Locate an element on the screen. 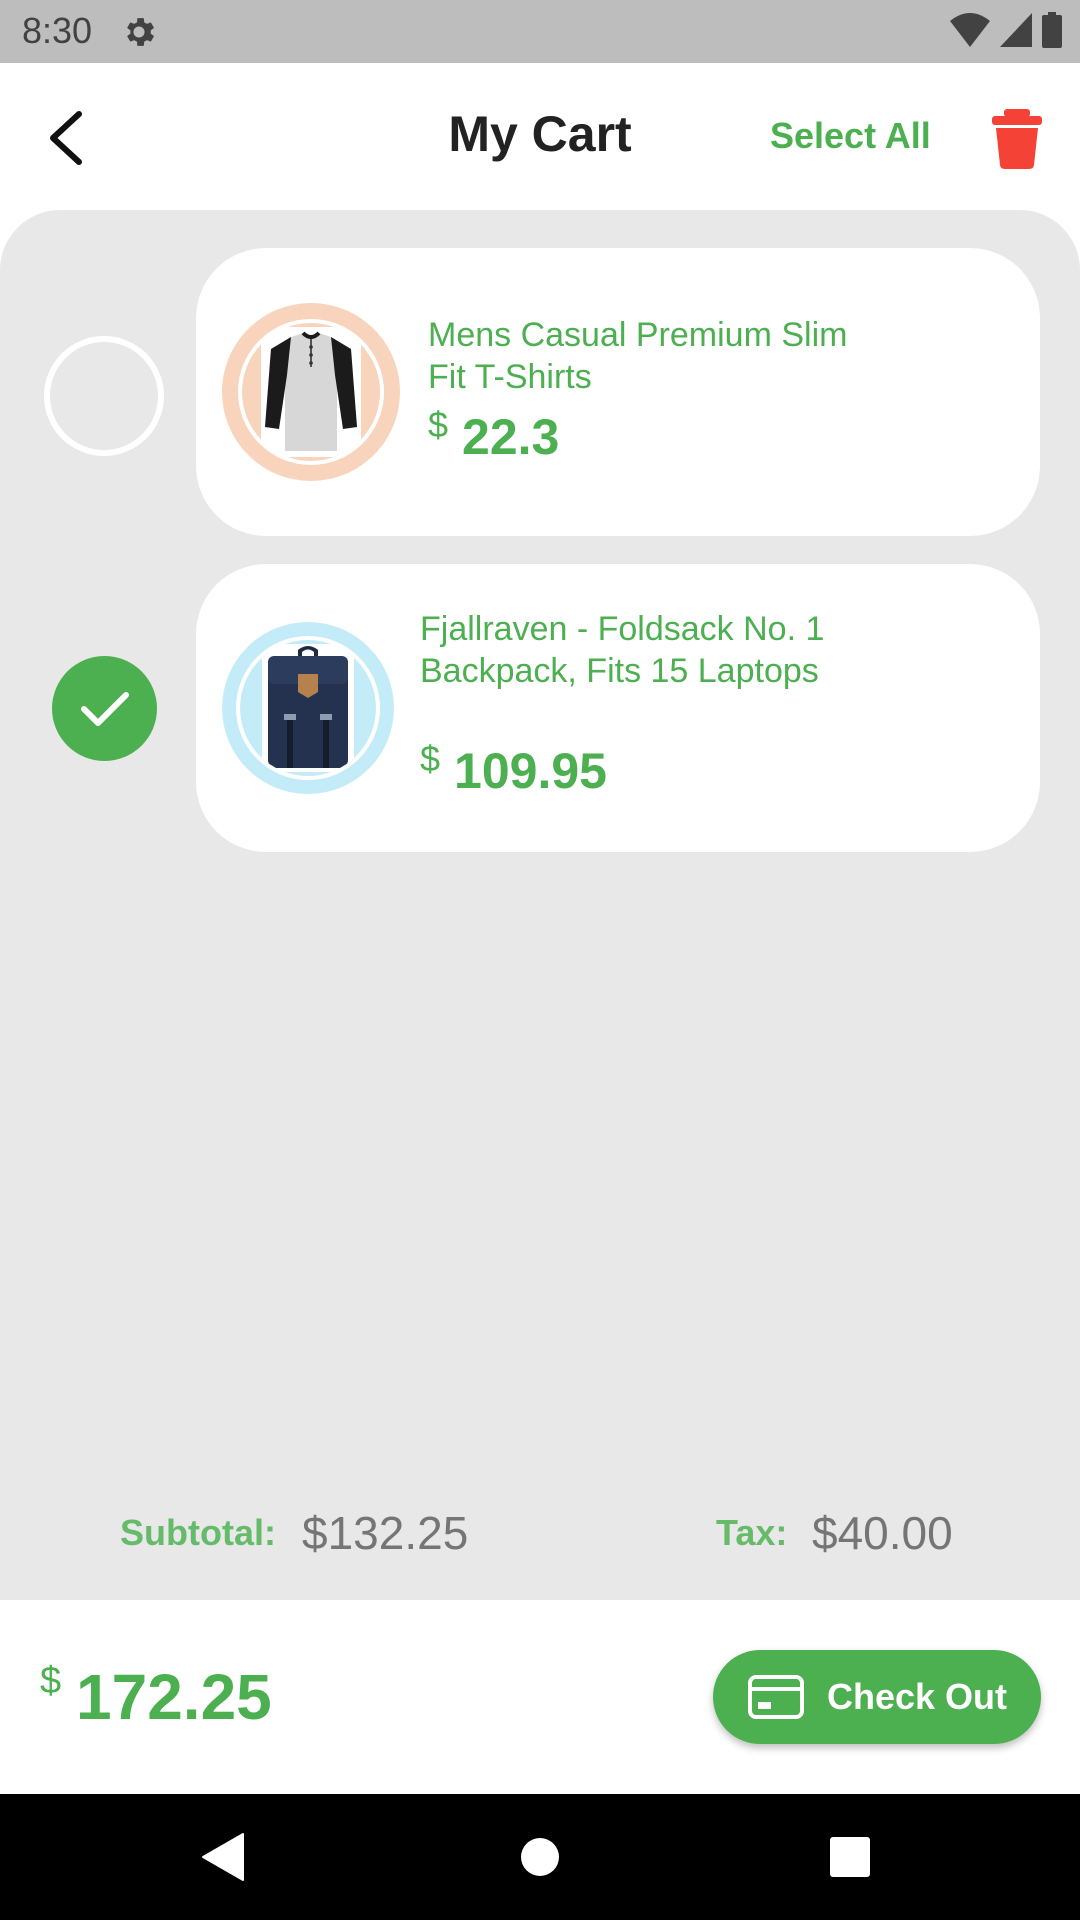 Image resolution: width=1080 pixels, height=1920 pixels. status-time: 8:30 is located at coordinates (57, 30).